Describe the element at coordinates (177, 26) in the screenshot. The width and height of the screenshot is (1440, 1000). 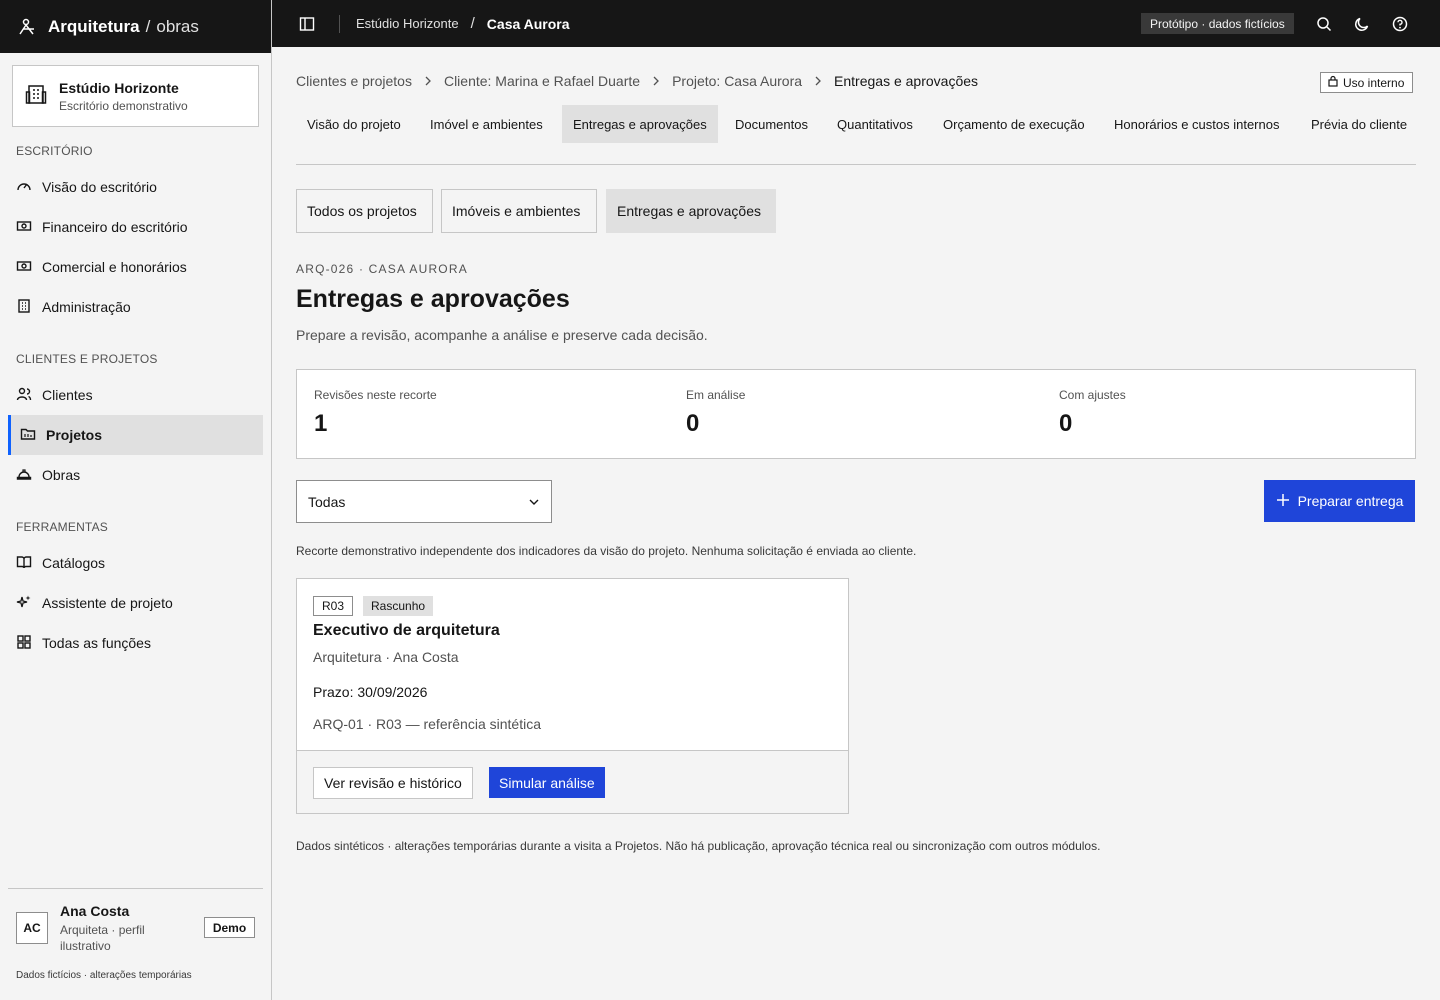
I see `app-module: obras` at that location.